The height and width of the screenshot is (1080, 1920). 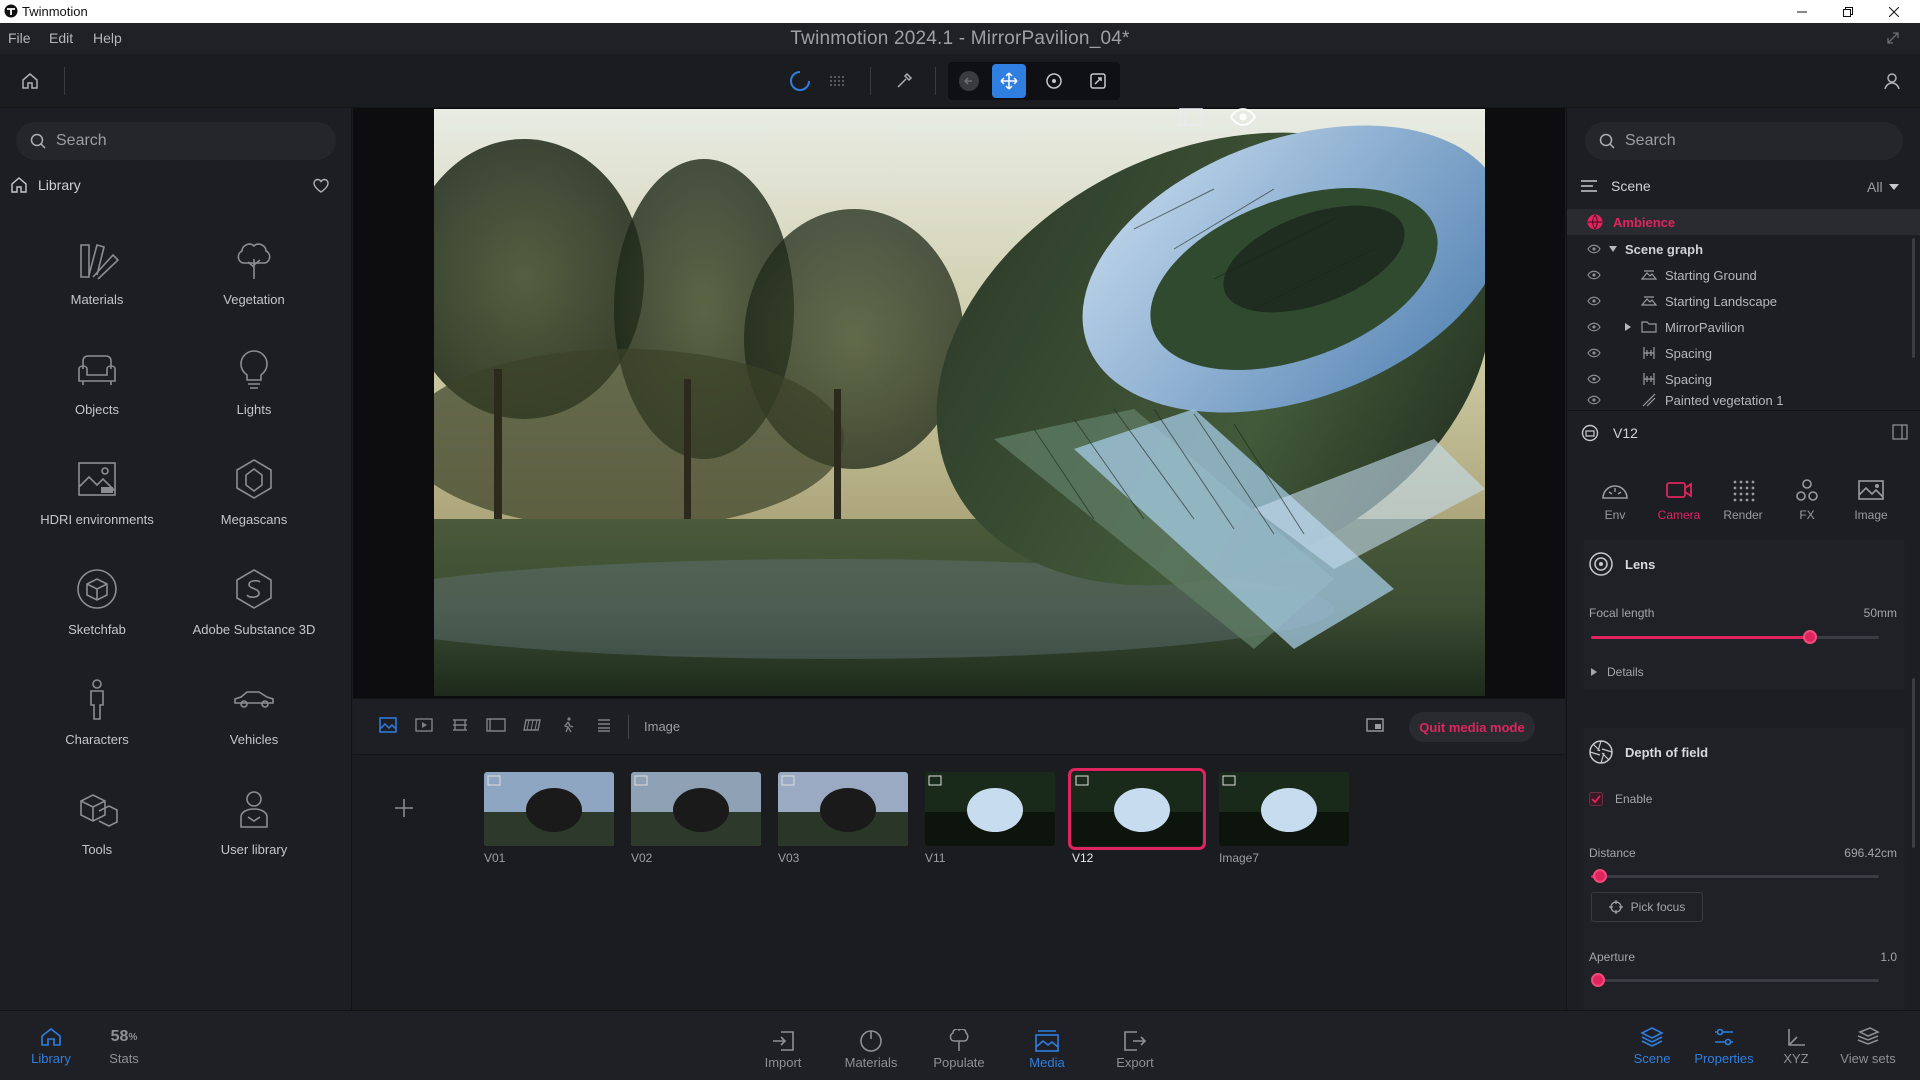 What do you see at coordinates (51, 1041) in the screenshot?
I see `bottom-library-button: Library` at bounding box center [51, 1041].